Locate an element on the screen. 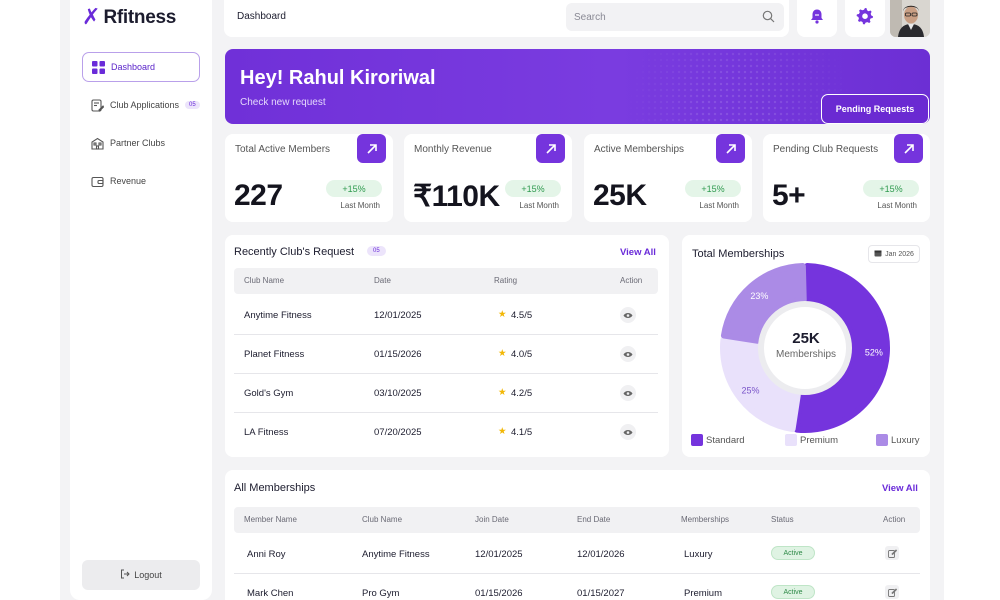 Image resolution: width=1000 pixels, height=600 pixels. stat-label: Active Memberships is located at coordinates (639, 149).